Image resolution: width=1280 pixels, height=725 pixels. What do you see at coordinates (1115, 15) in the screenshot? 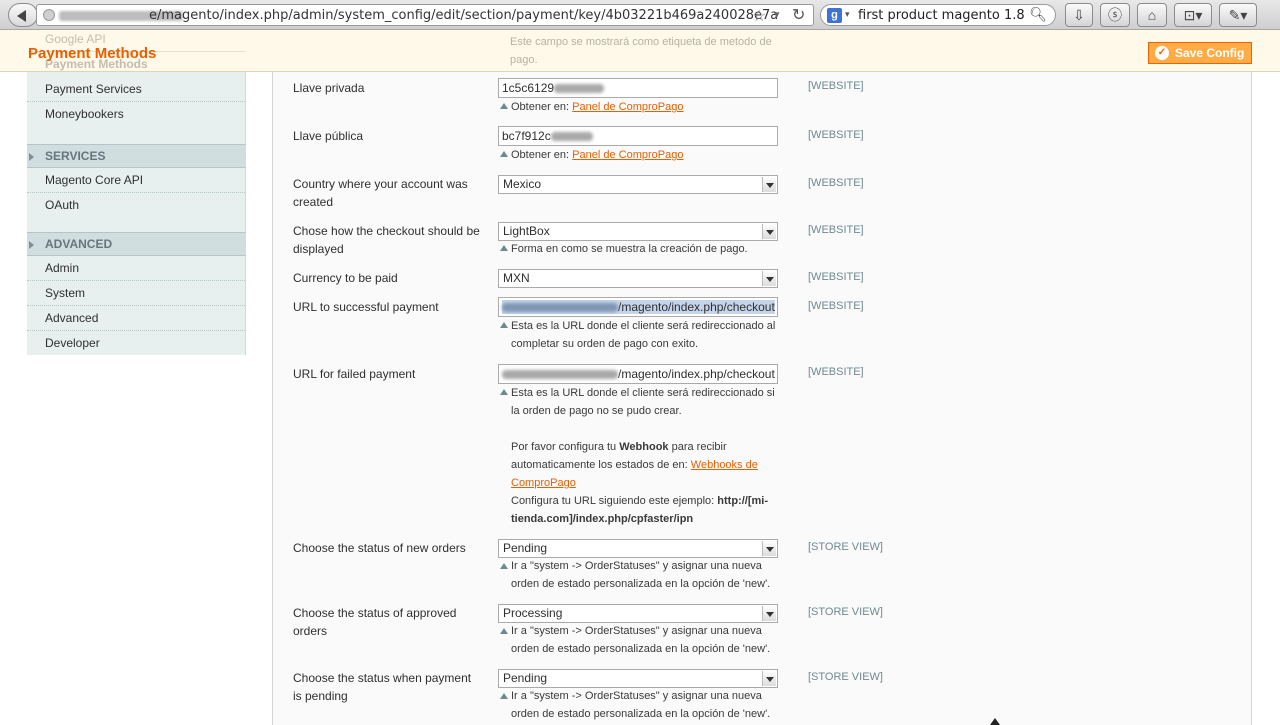
I see `addon-icon: ⓢ` at bounding box center [1115, 15].